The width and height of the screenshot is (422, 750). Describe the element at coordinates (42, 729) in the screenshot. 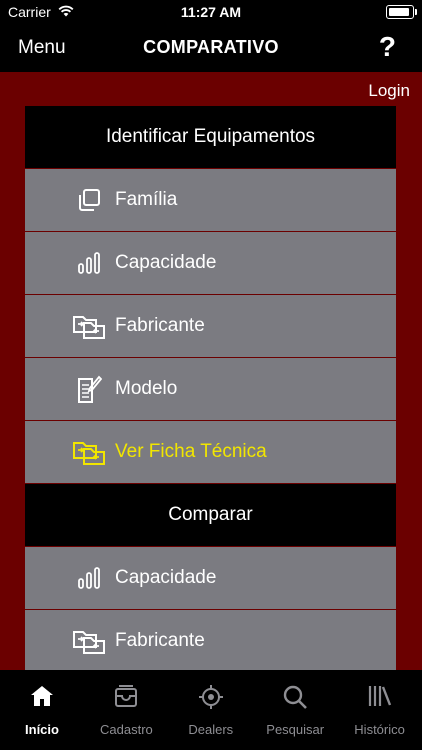

I see `tab-label: Início` at that location.